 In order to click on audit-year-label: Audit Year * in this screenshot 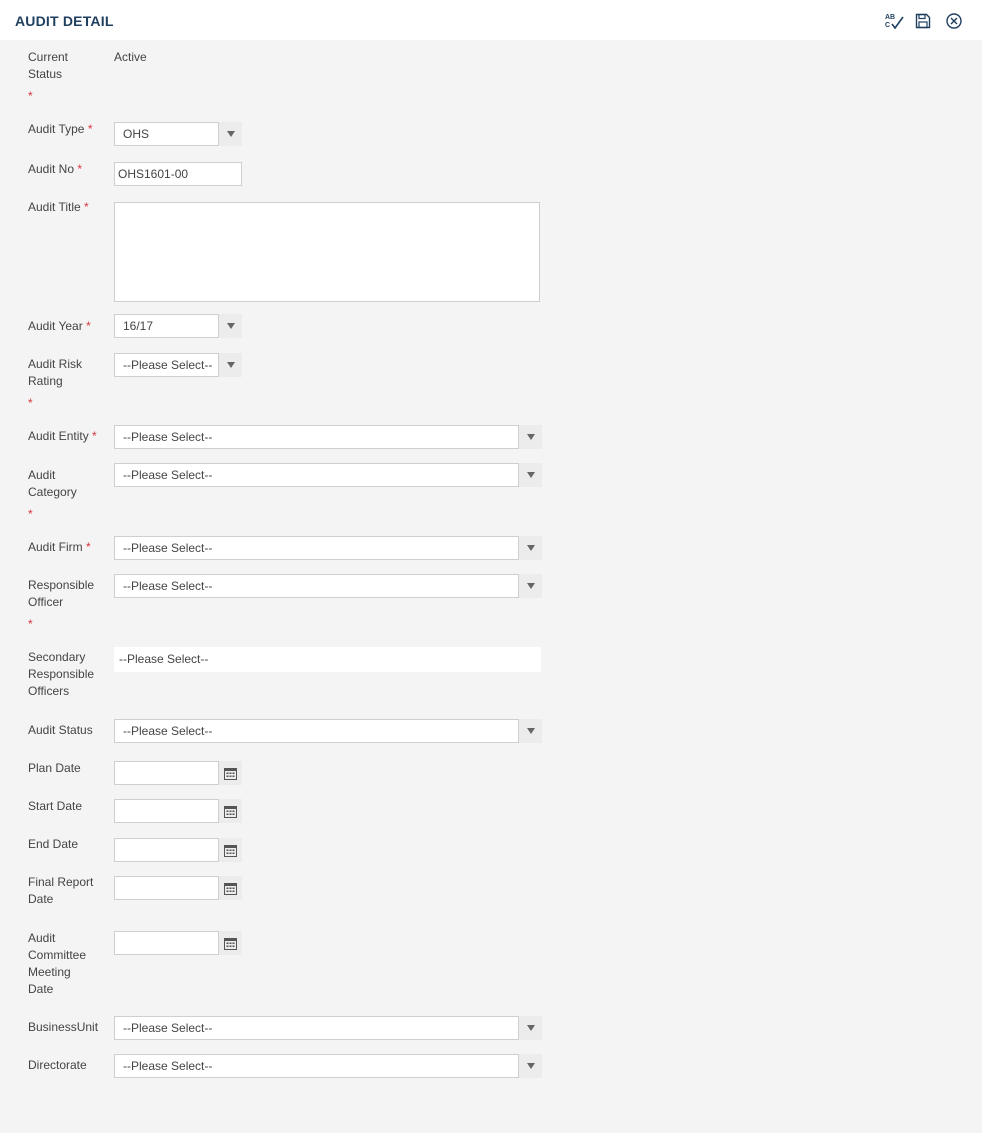, I will do `click(69, 326)`.